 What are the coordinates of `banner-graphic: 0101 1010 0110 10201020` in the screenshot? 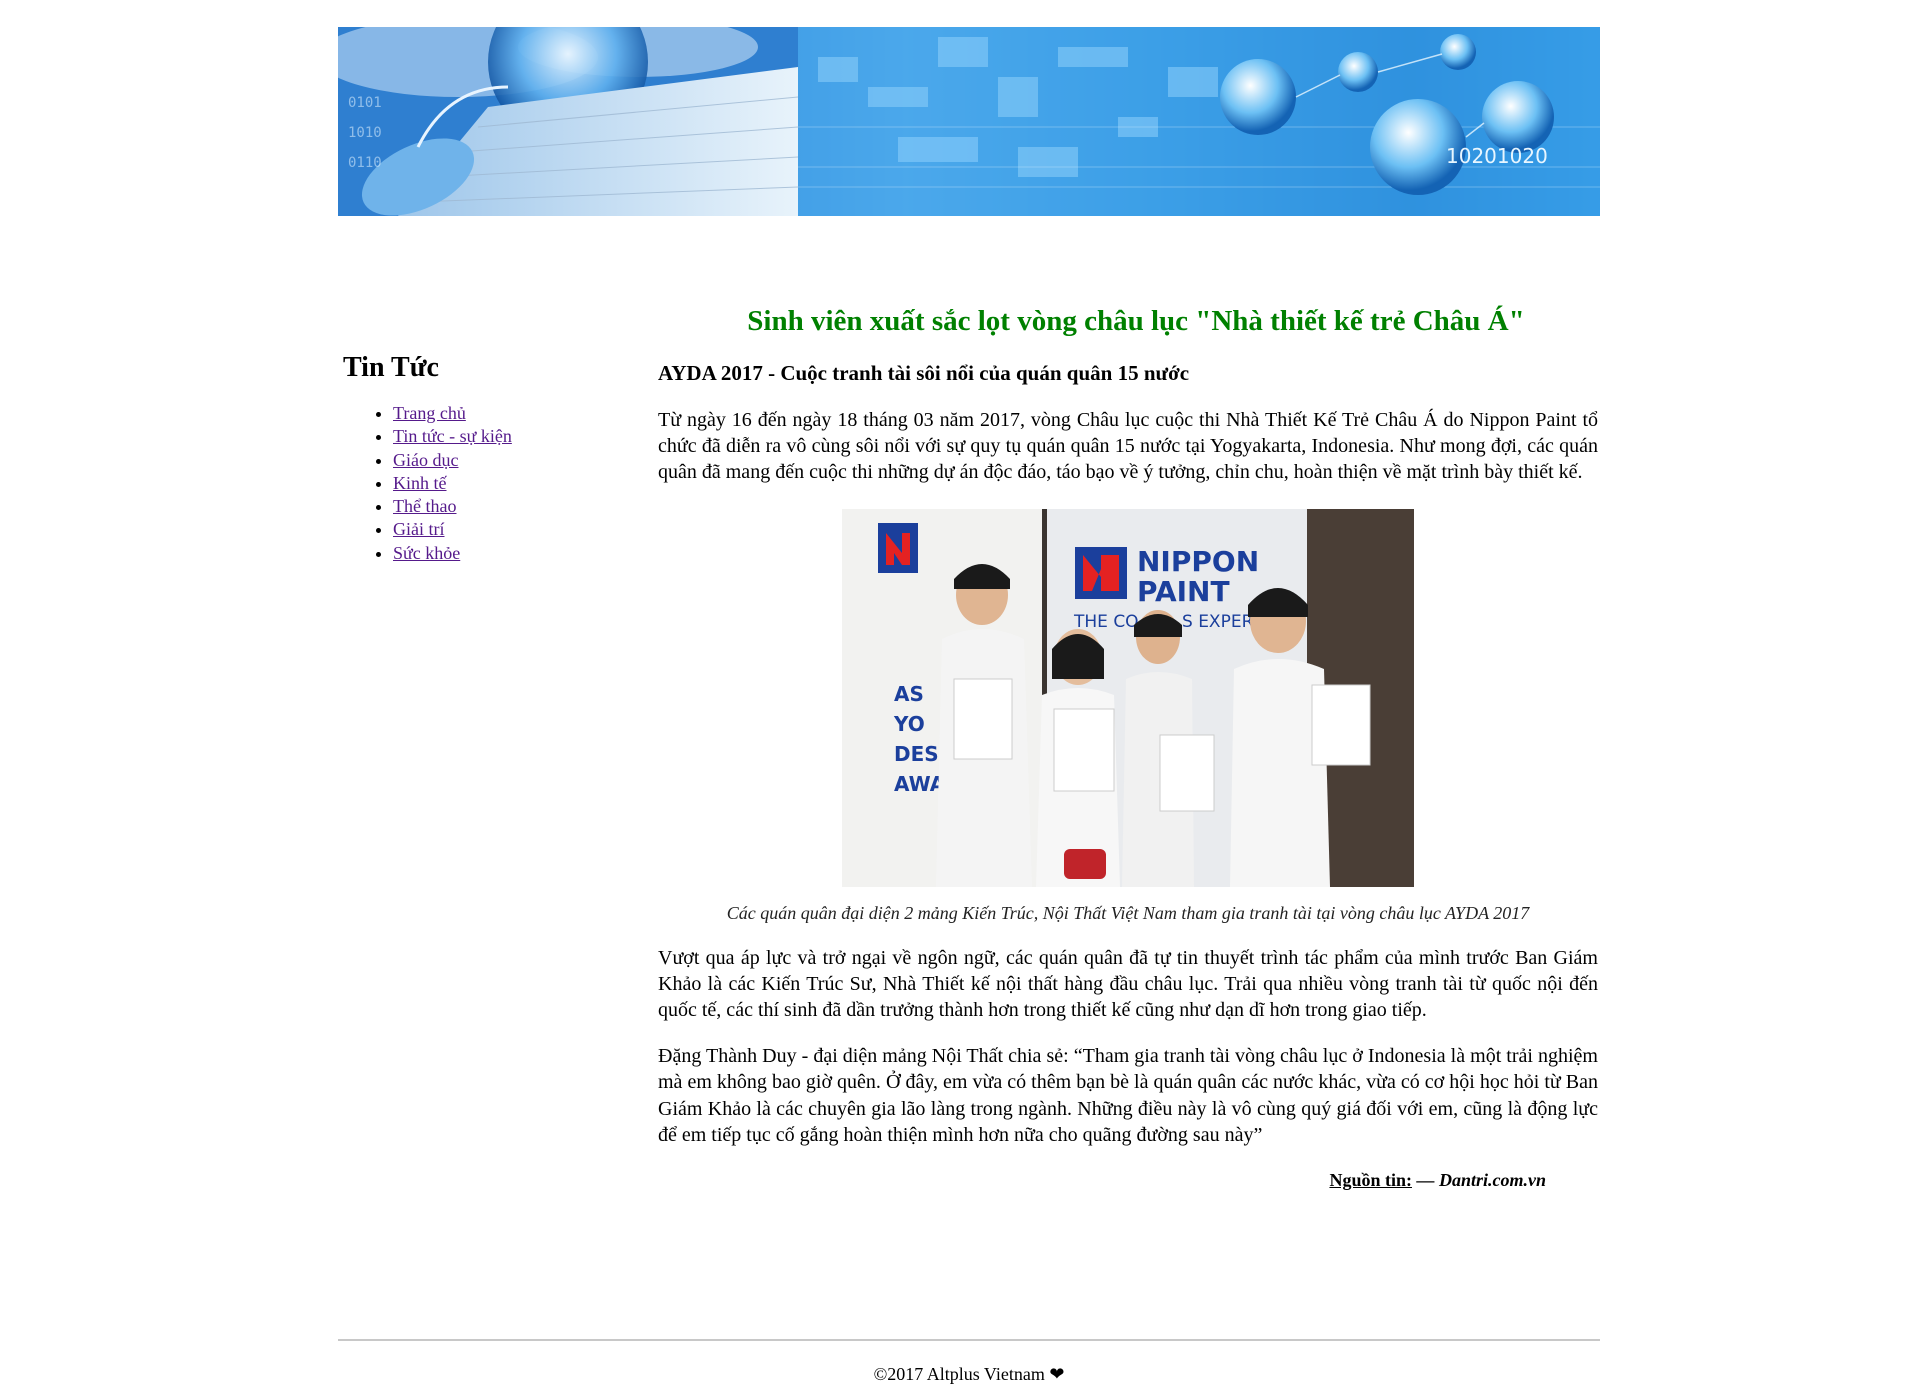 It's located at (969, 121).